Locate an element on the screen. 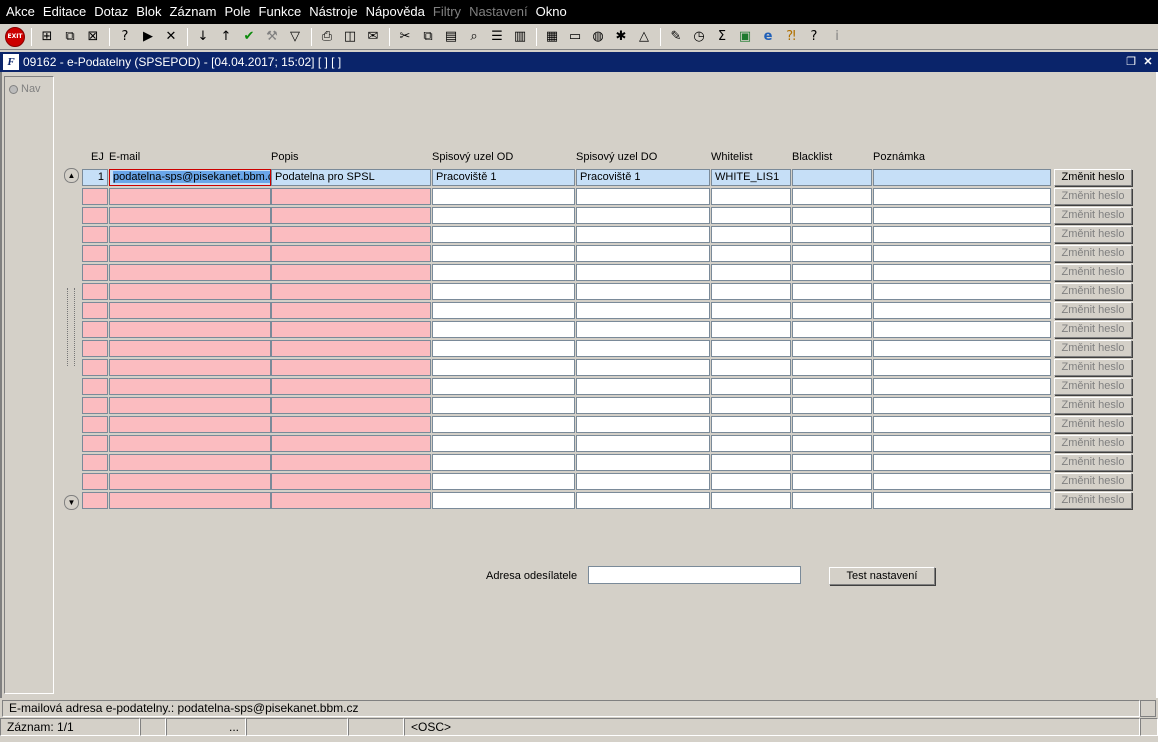 This screenshot has height=742, width=1158. find-icon: ⌕ is located at coordinates (474, 37).